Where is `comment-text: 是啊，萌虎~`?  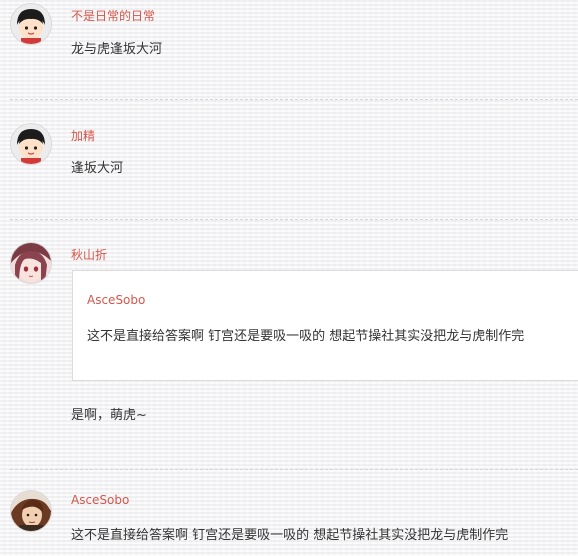 comment-text: 是啊，萌虎~ is located at coordinates (109, 415).